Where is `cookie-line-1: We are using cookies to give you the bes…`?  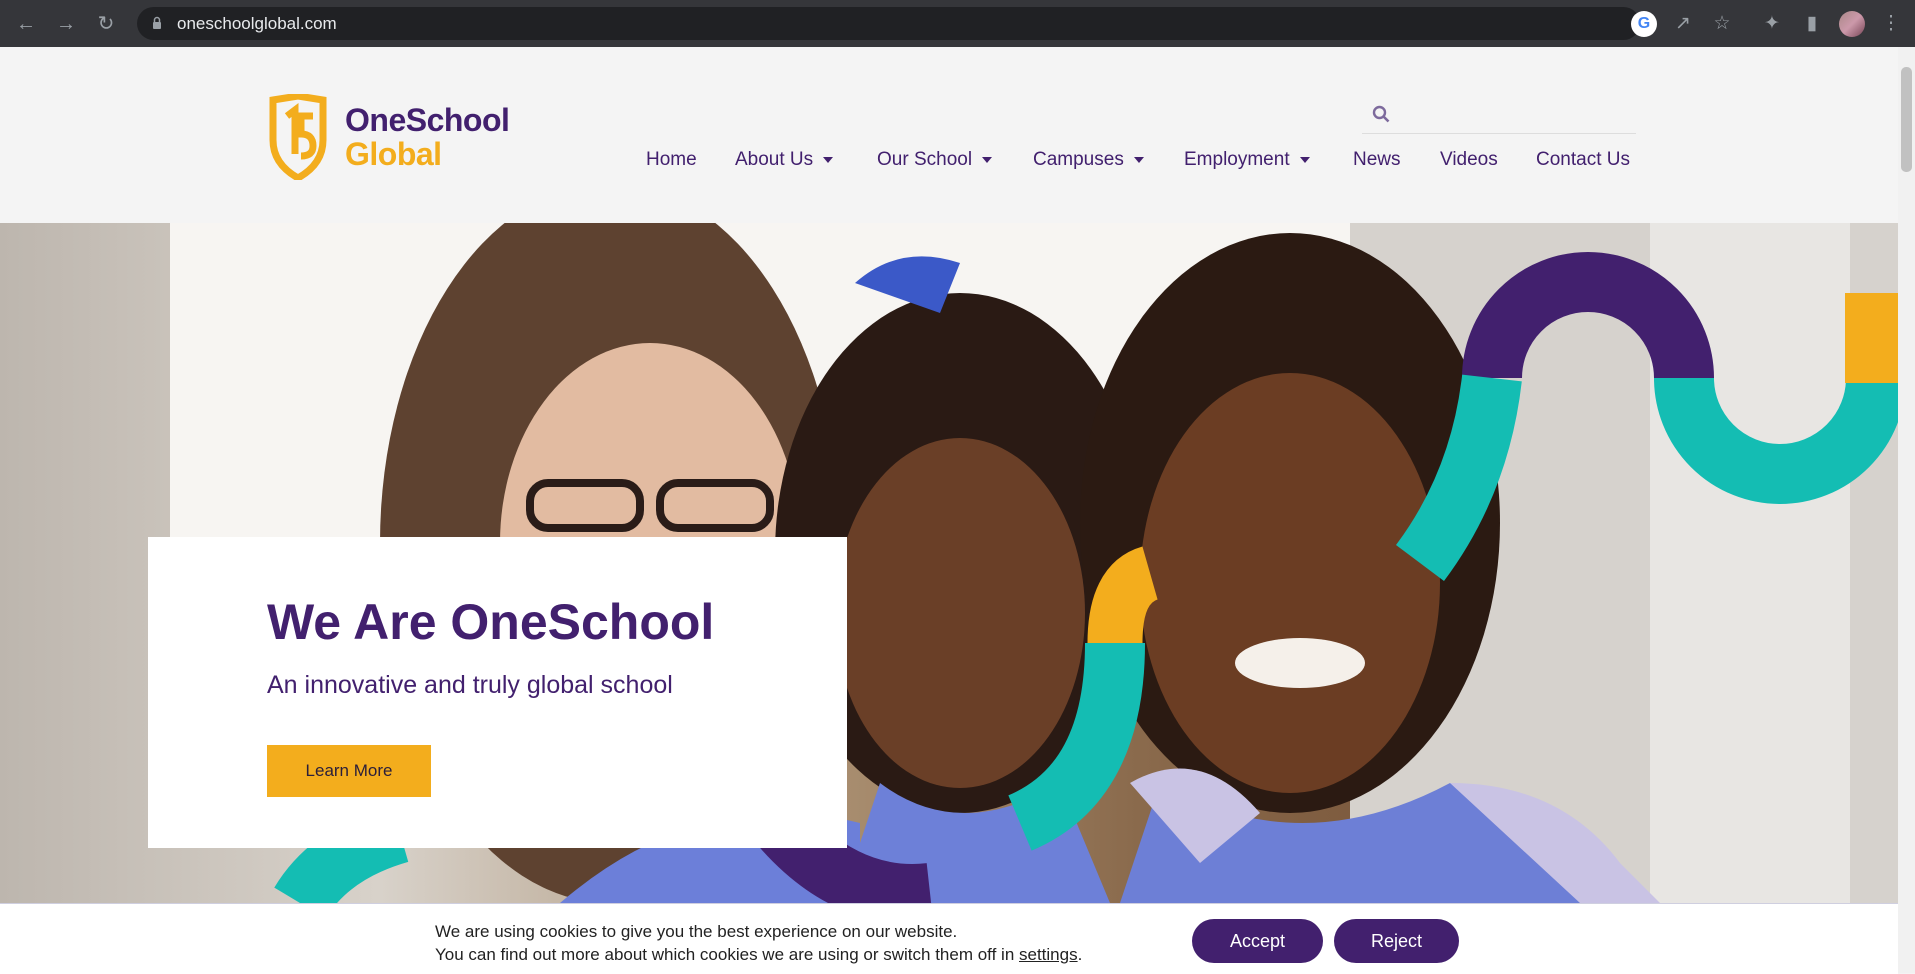 cookie-line-1: We are using cookies to give you the bes… is located at coordinates (696, 931).